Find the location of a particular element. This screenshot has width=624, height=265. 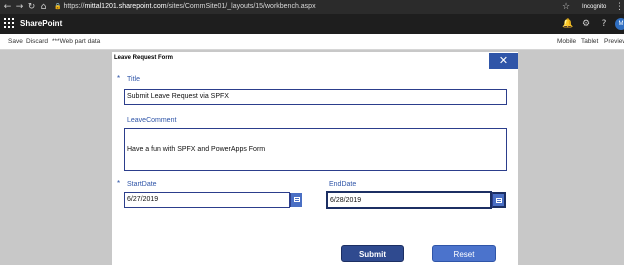

form-title: Leave Request Form is located at coordinates (144, 58).